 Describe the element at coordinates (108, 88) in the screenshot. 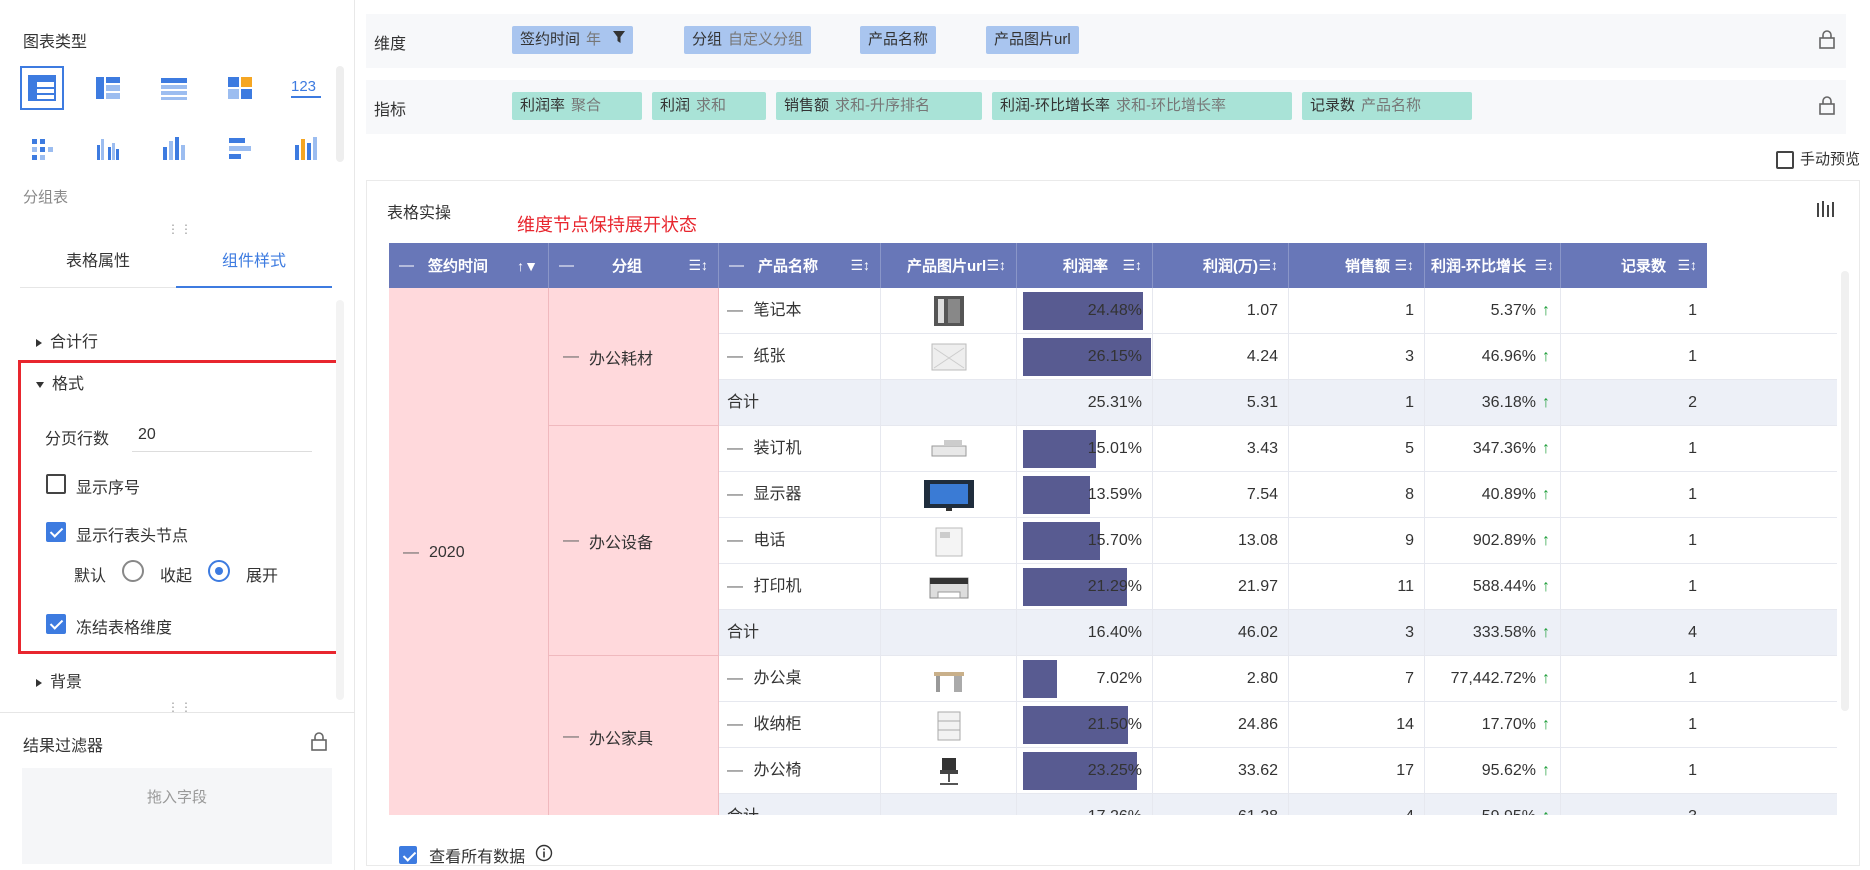

I see `crosstab-chart-icon` at that location.